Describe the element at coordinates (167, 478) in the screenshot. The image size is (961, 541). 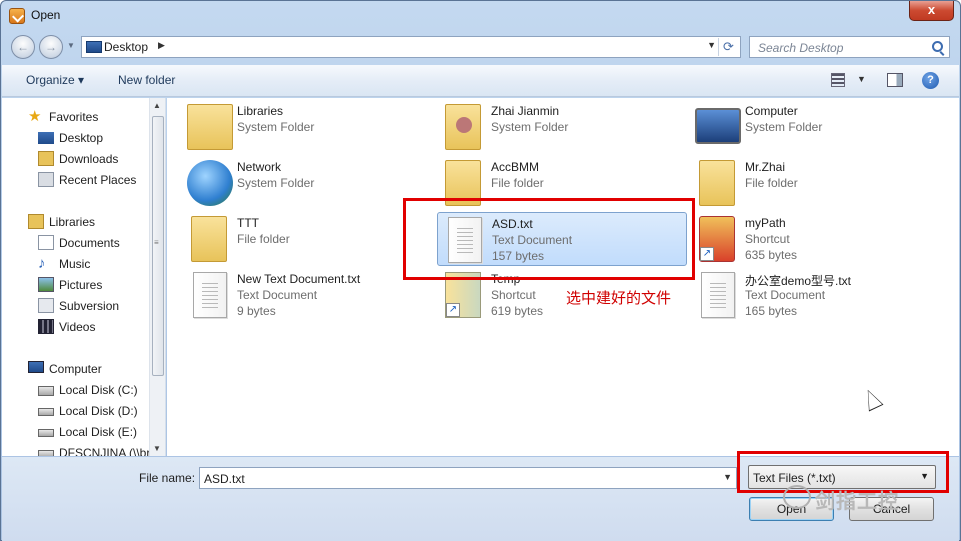
I see `file-name-label: File name:` at that location.